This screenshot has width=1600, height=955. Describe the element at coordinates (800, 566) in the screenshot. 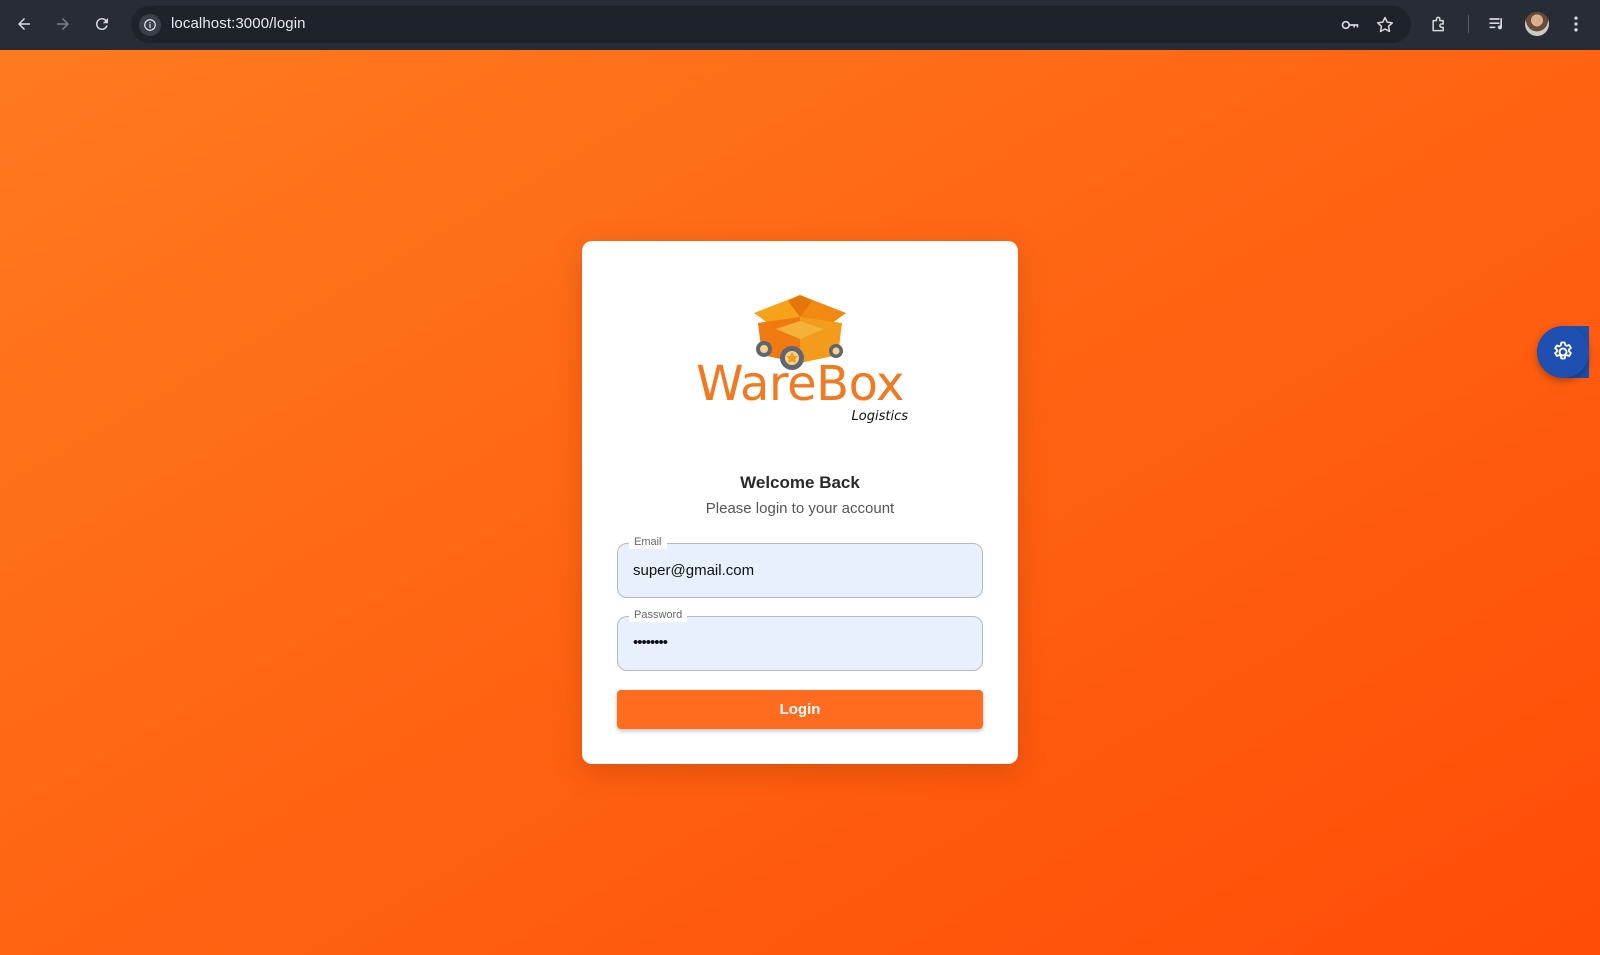

I see `email-field: Email super@gmail.com` at that location.